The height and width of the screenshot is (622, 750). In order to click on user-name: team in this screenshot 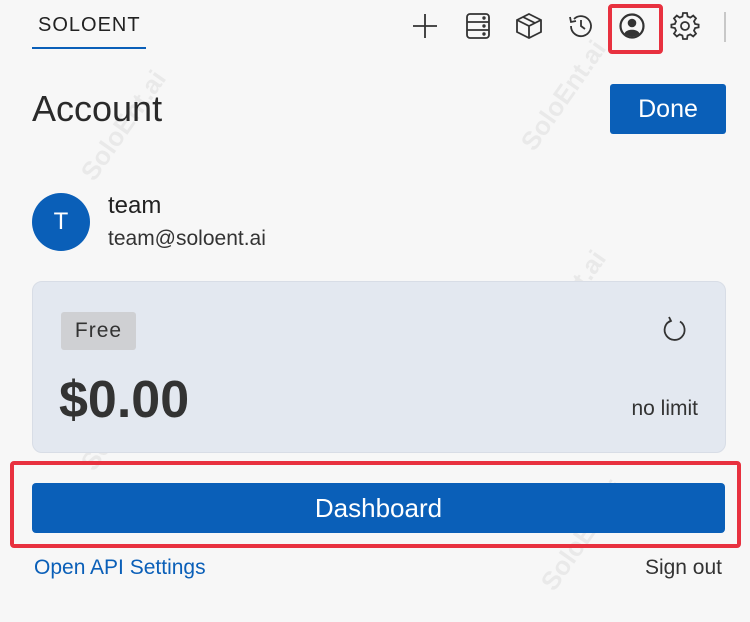, I will do `click(135, 205)`.